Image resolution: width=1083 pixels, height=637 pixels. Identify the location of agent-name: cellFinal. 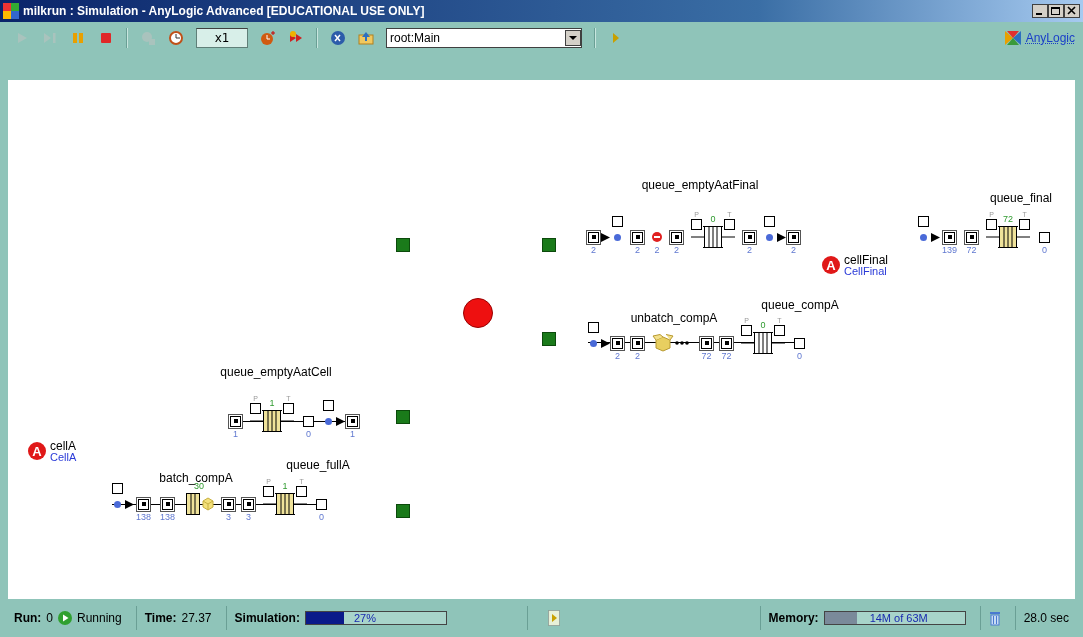
(866, 260).